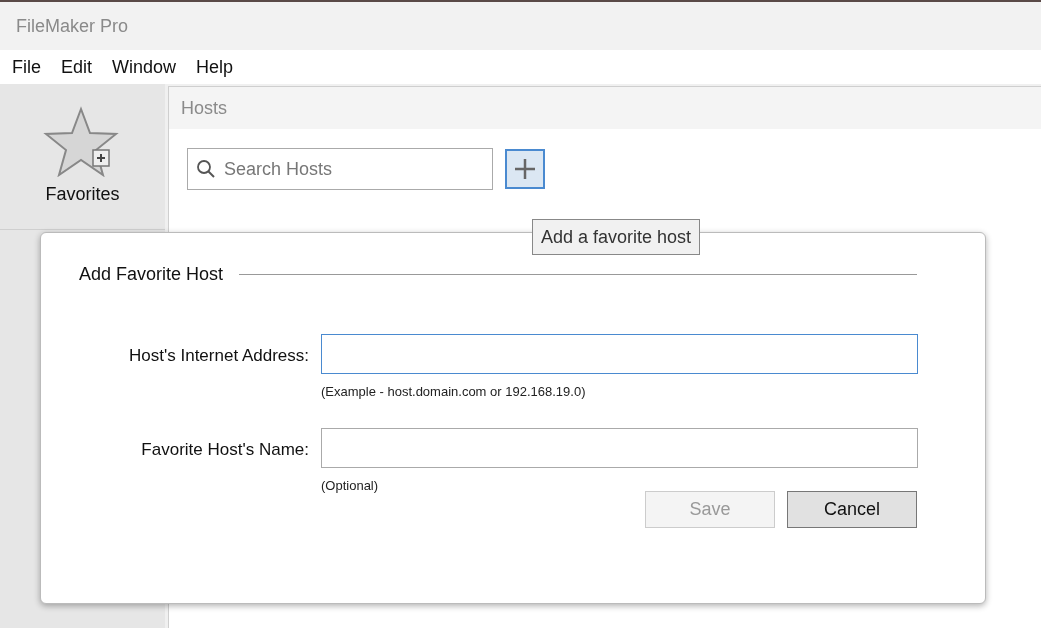 The height and width of the screenshot is (628, 1041). I want to click on plus-icon, so click(525, 169).